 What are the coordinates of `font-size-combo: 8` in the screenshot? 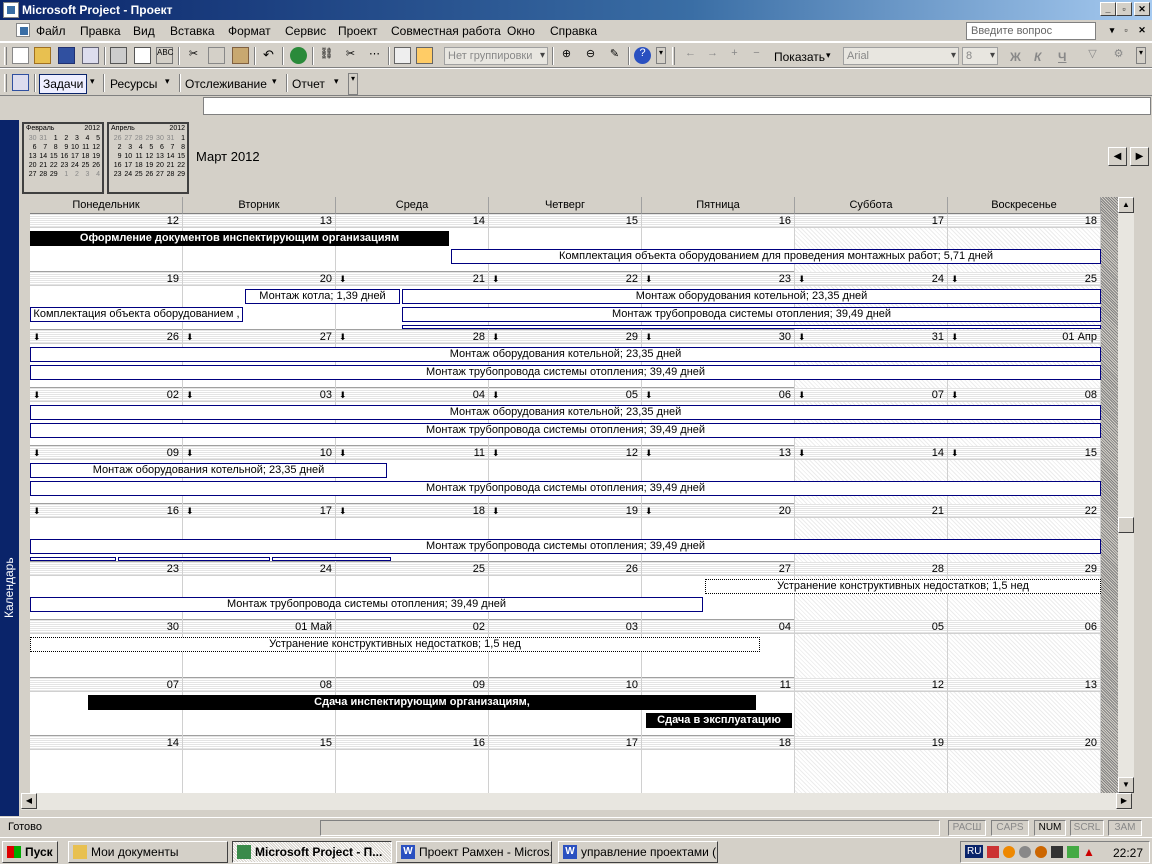 It's located at (980, 56).